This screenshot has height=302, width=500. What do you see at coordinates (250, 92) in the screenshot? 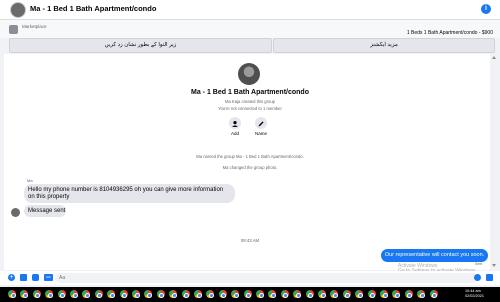
I see `group-title: Ma - 1 Bed 1 Bath Apartment/condo` at bounding box center [250, 92].